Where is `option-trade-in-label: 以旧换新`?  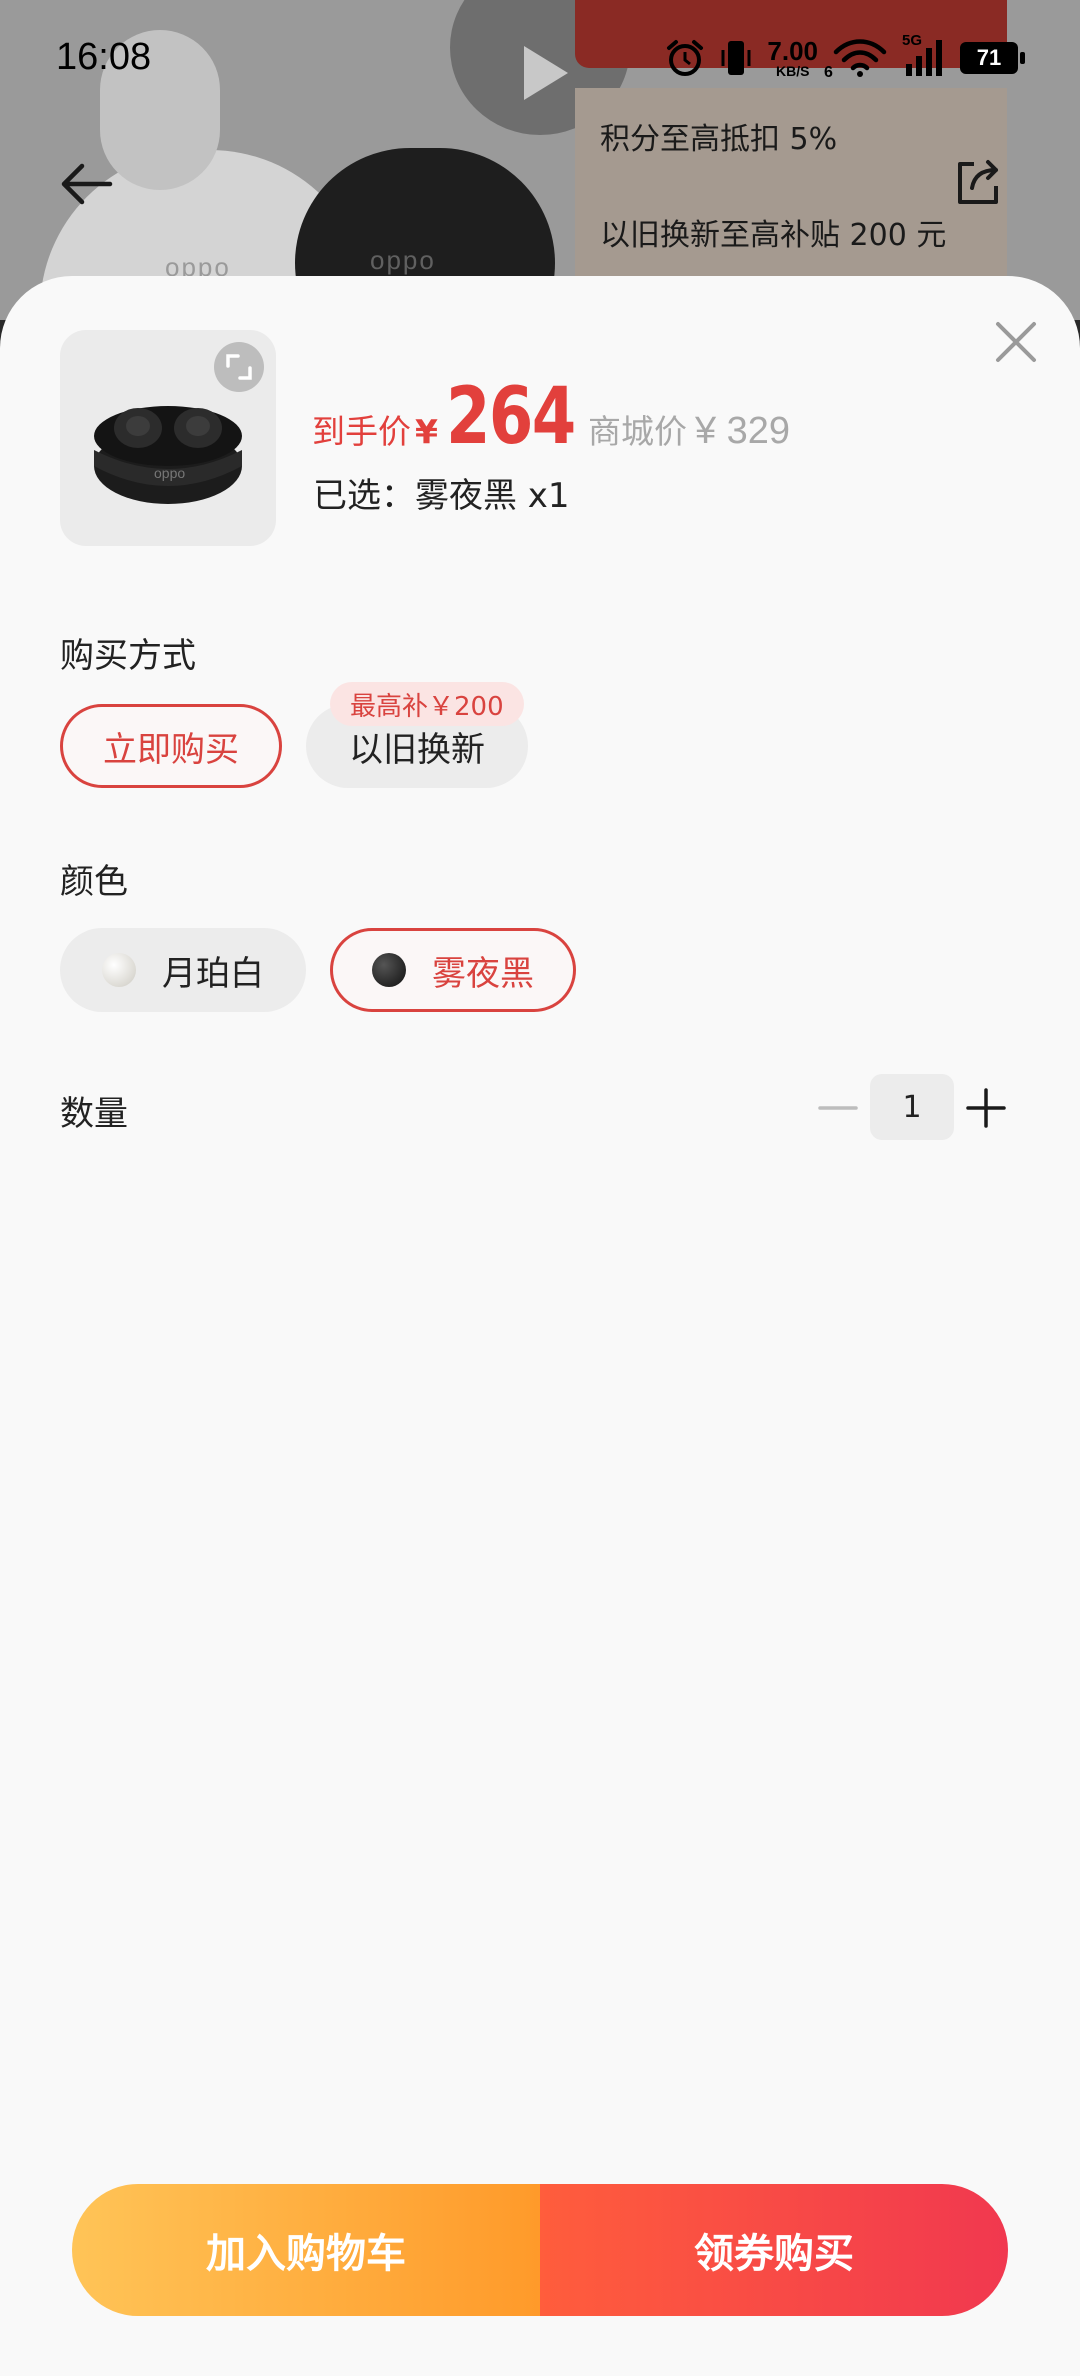
option-trade-in-label: 以旧换新 is located at coordinates (417, 749).